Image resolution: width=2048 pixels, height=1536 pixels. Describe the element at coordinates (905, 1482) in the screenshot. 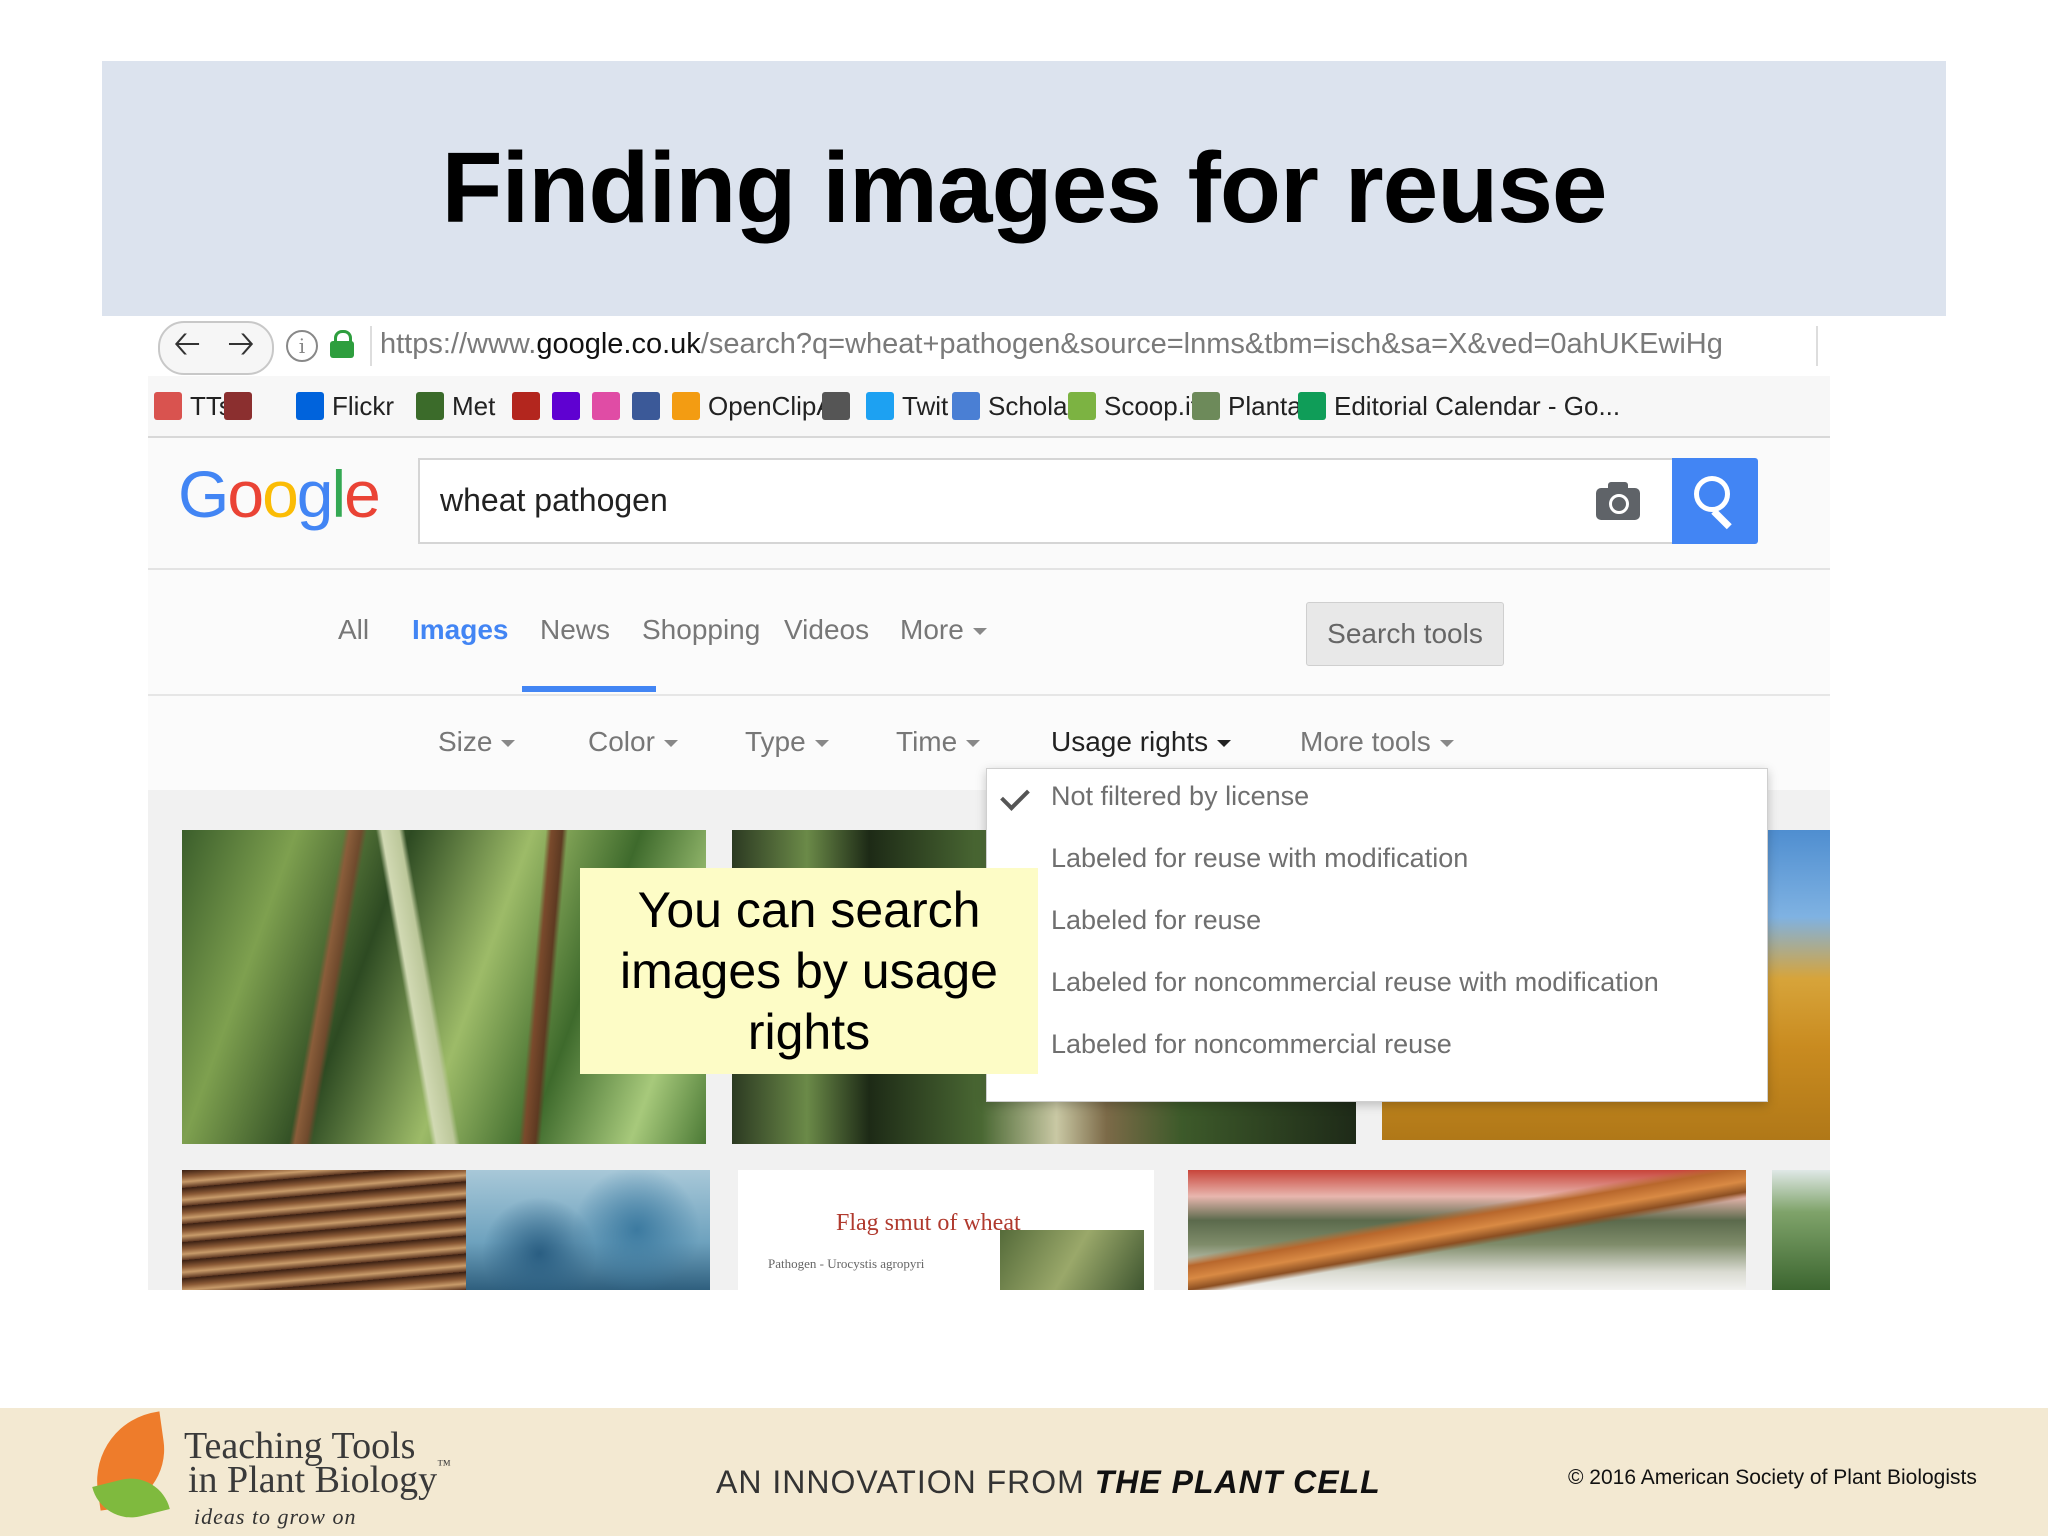

I see `innovation-prefix: AN INNOVATION FROM` at that location.